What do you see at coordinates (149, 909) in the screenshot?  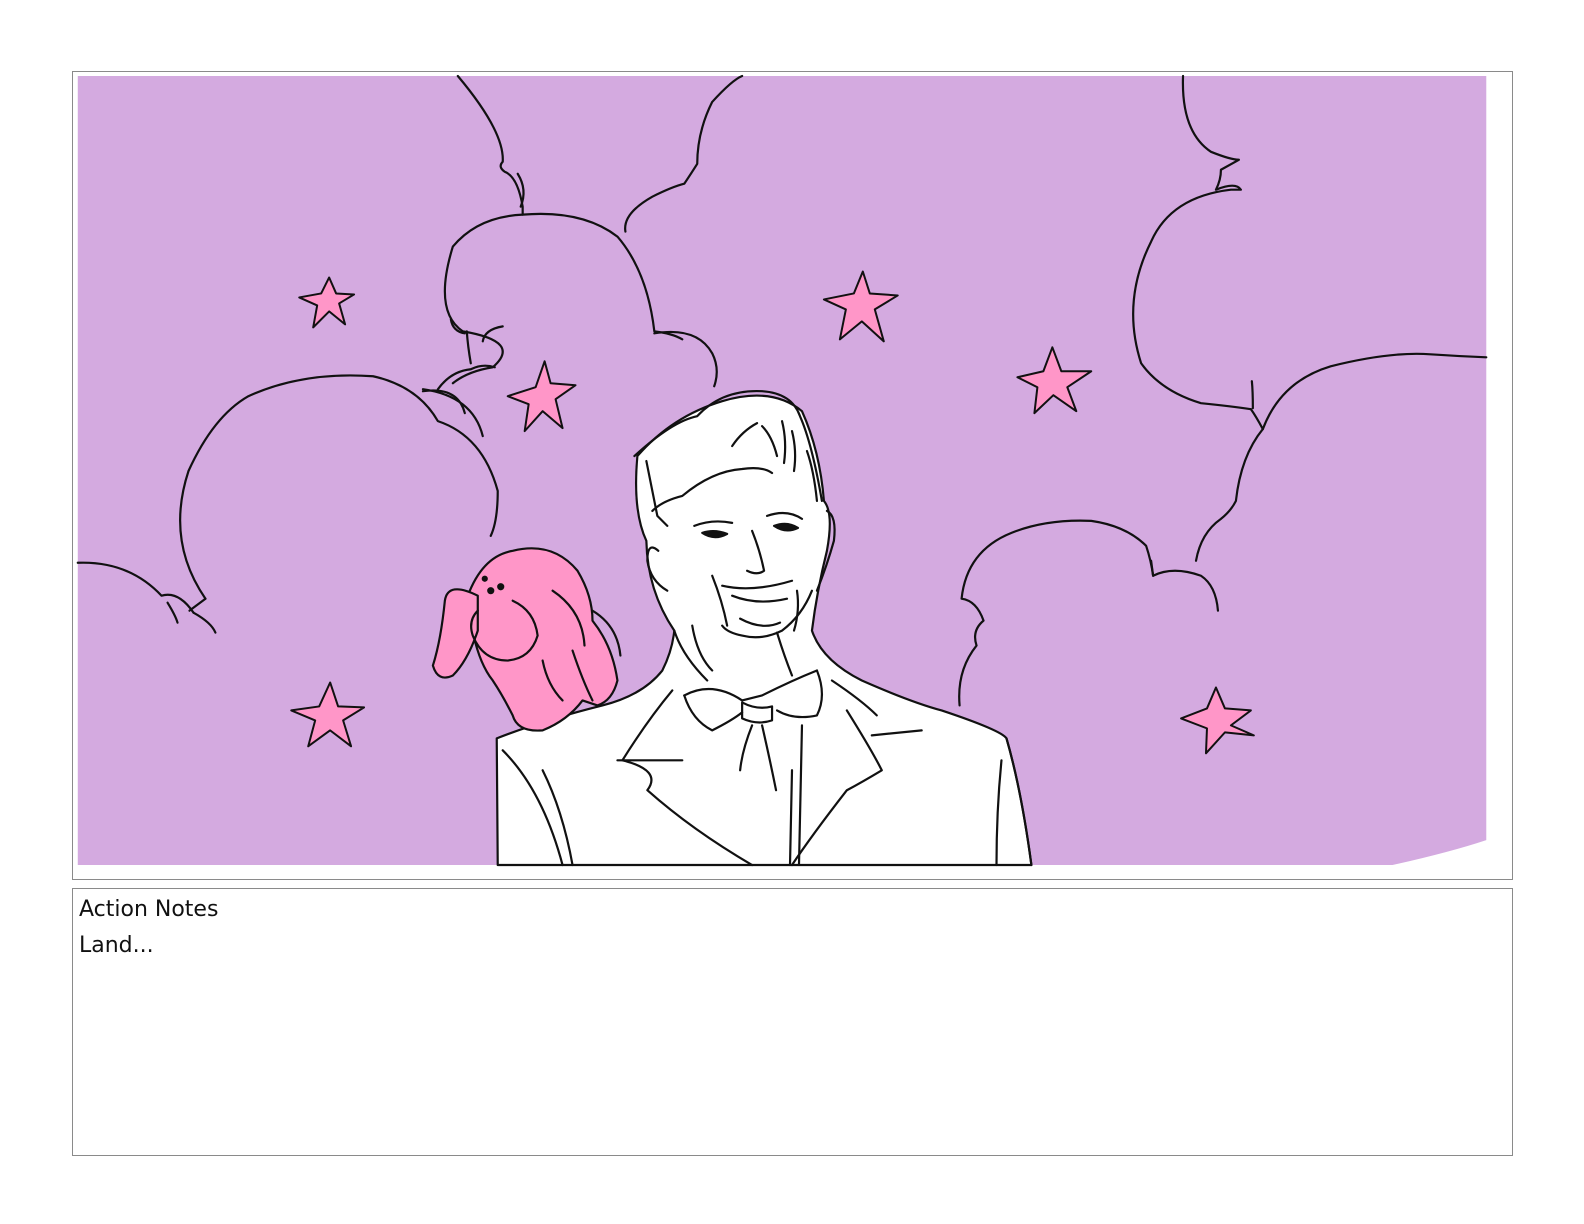 I see `action-notes-label: Action Notes` at bounding box center [149, 909].